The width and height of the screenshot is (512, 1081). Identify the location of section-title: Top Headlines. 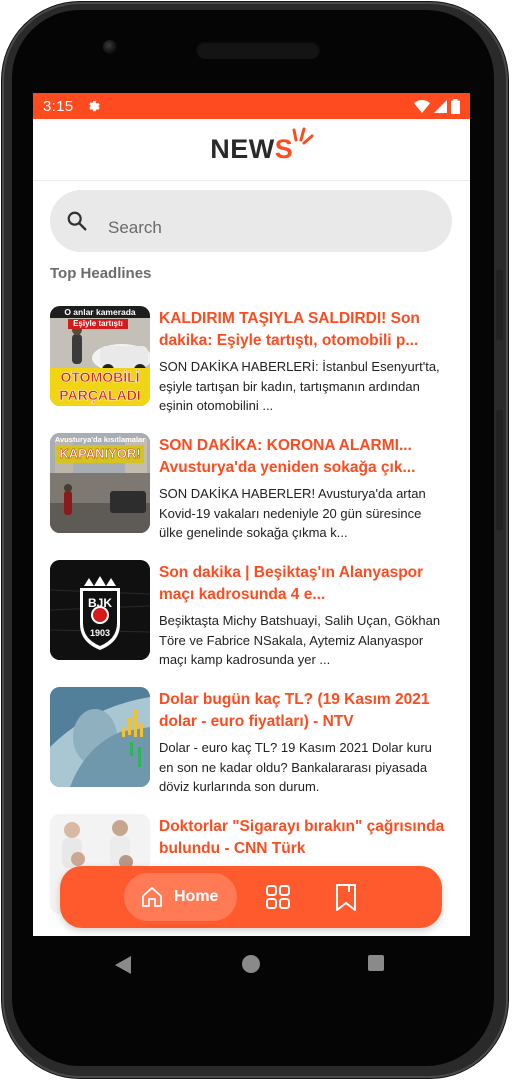
(101, 273).